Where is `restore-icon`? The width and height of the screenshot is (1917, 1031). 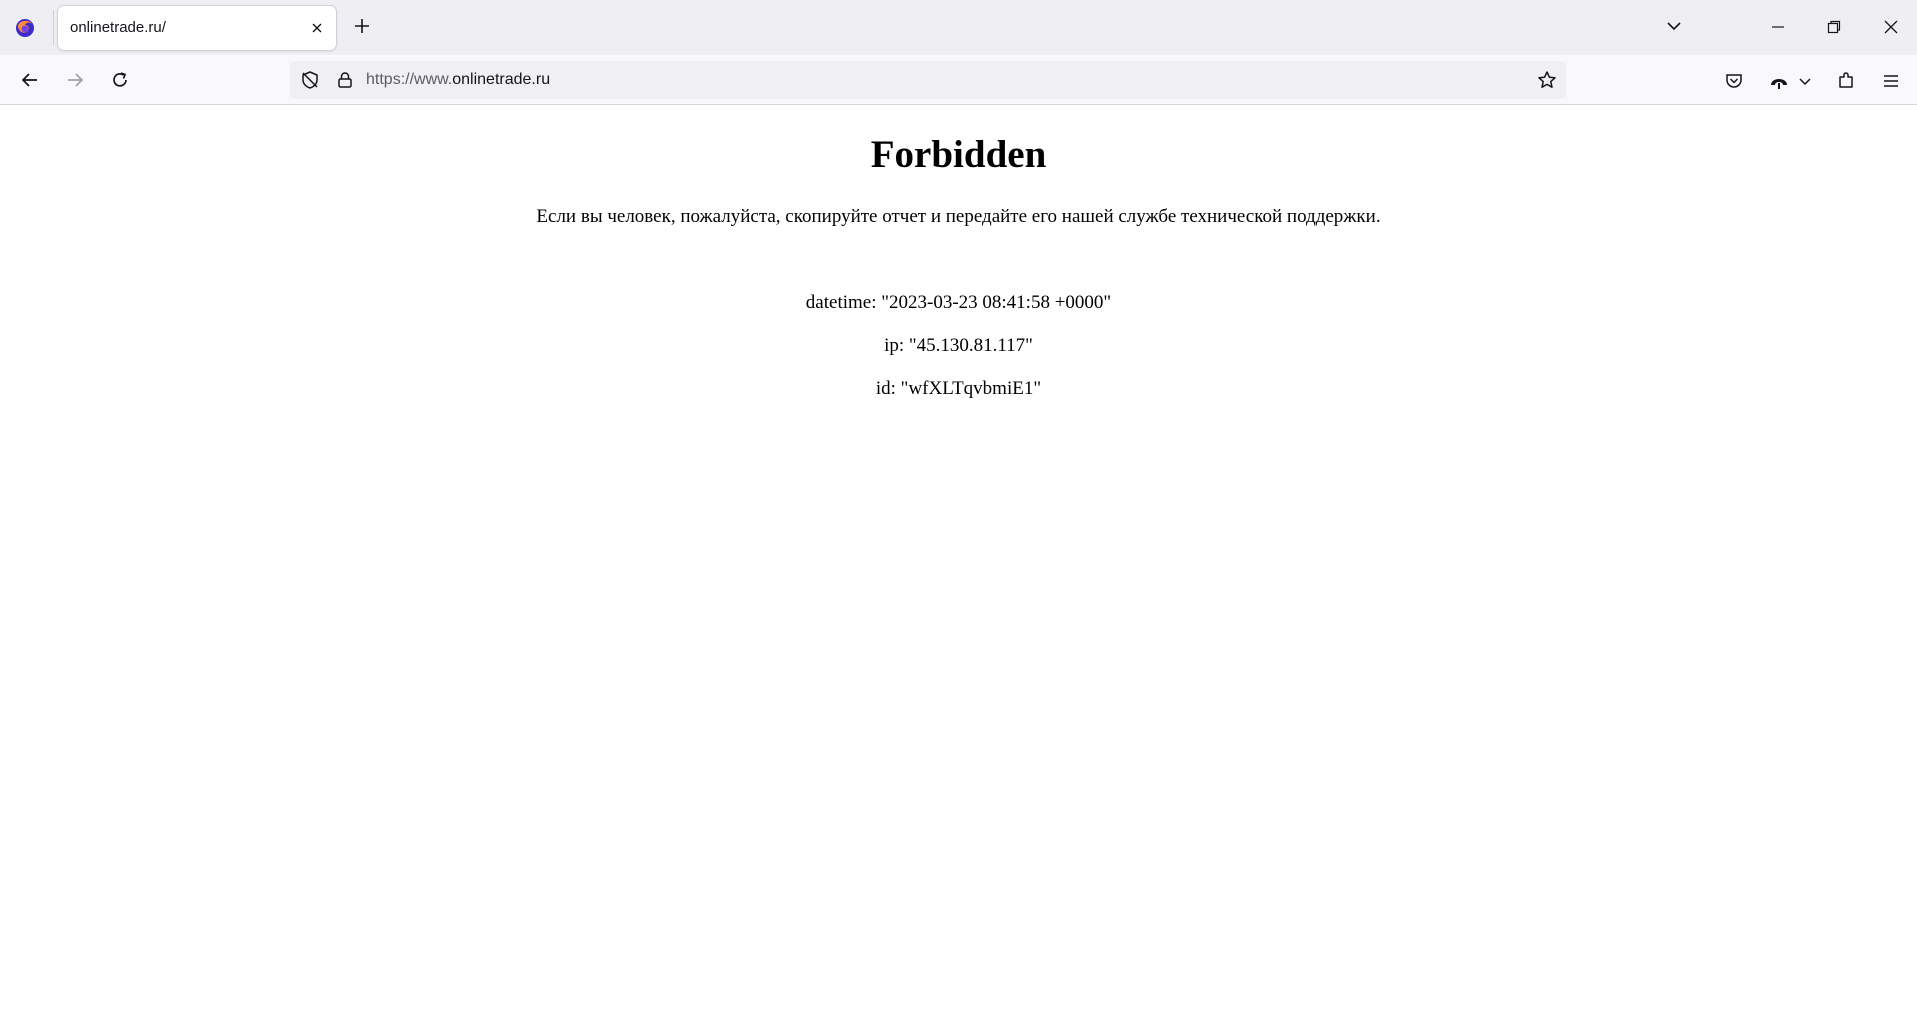 restore-icon is located at coordinates (1834, 27).